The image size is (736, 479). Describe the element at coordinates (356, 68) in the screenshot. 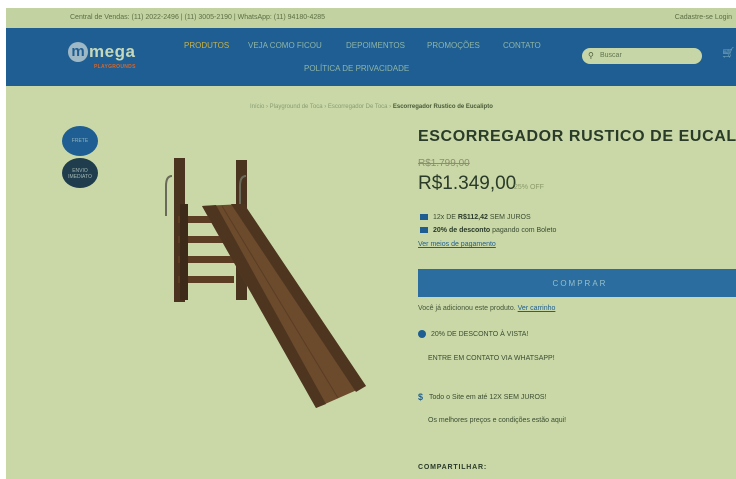

I see `nav-politica-privacidade: POLÍTICA DE PRIVACIDADE` at that location.